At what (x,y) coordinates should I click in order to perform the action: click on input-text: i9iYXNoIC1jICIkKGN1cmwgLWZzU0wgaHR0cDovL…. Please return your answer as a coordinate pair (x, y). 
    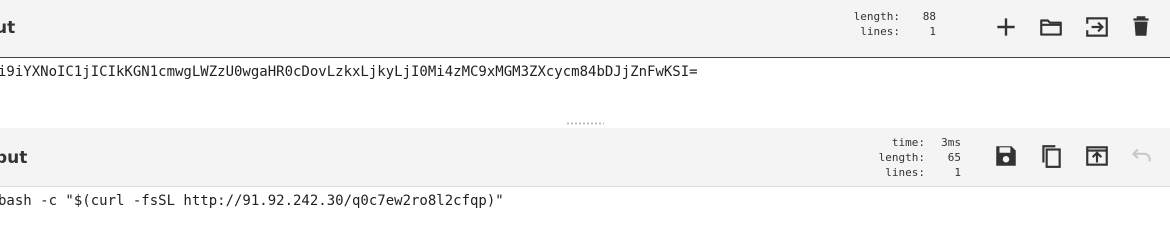
    Looking at the image, I should click on (349, 72).